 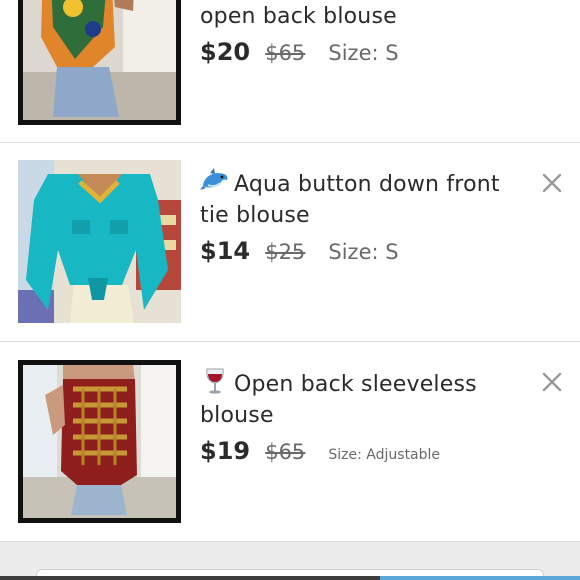 I want to click on price: $14, so click(x=225, y=251).